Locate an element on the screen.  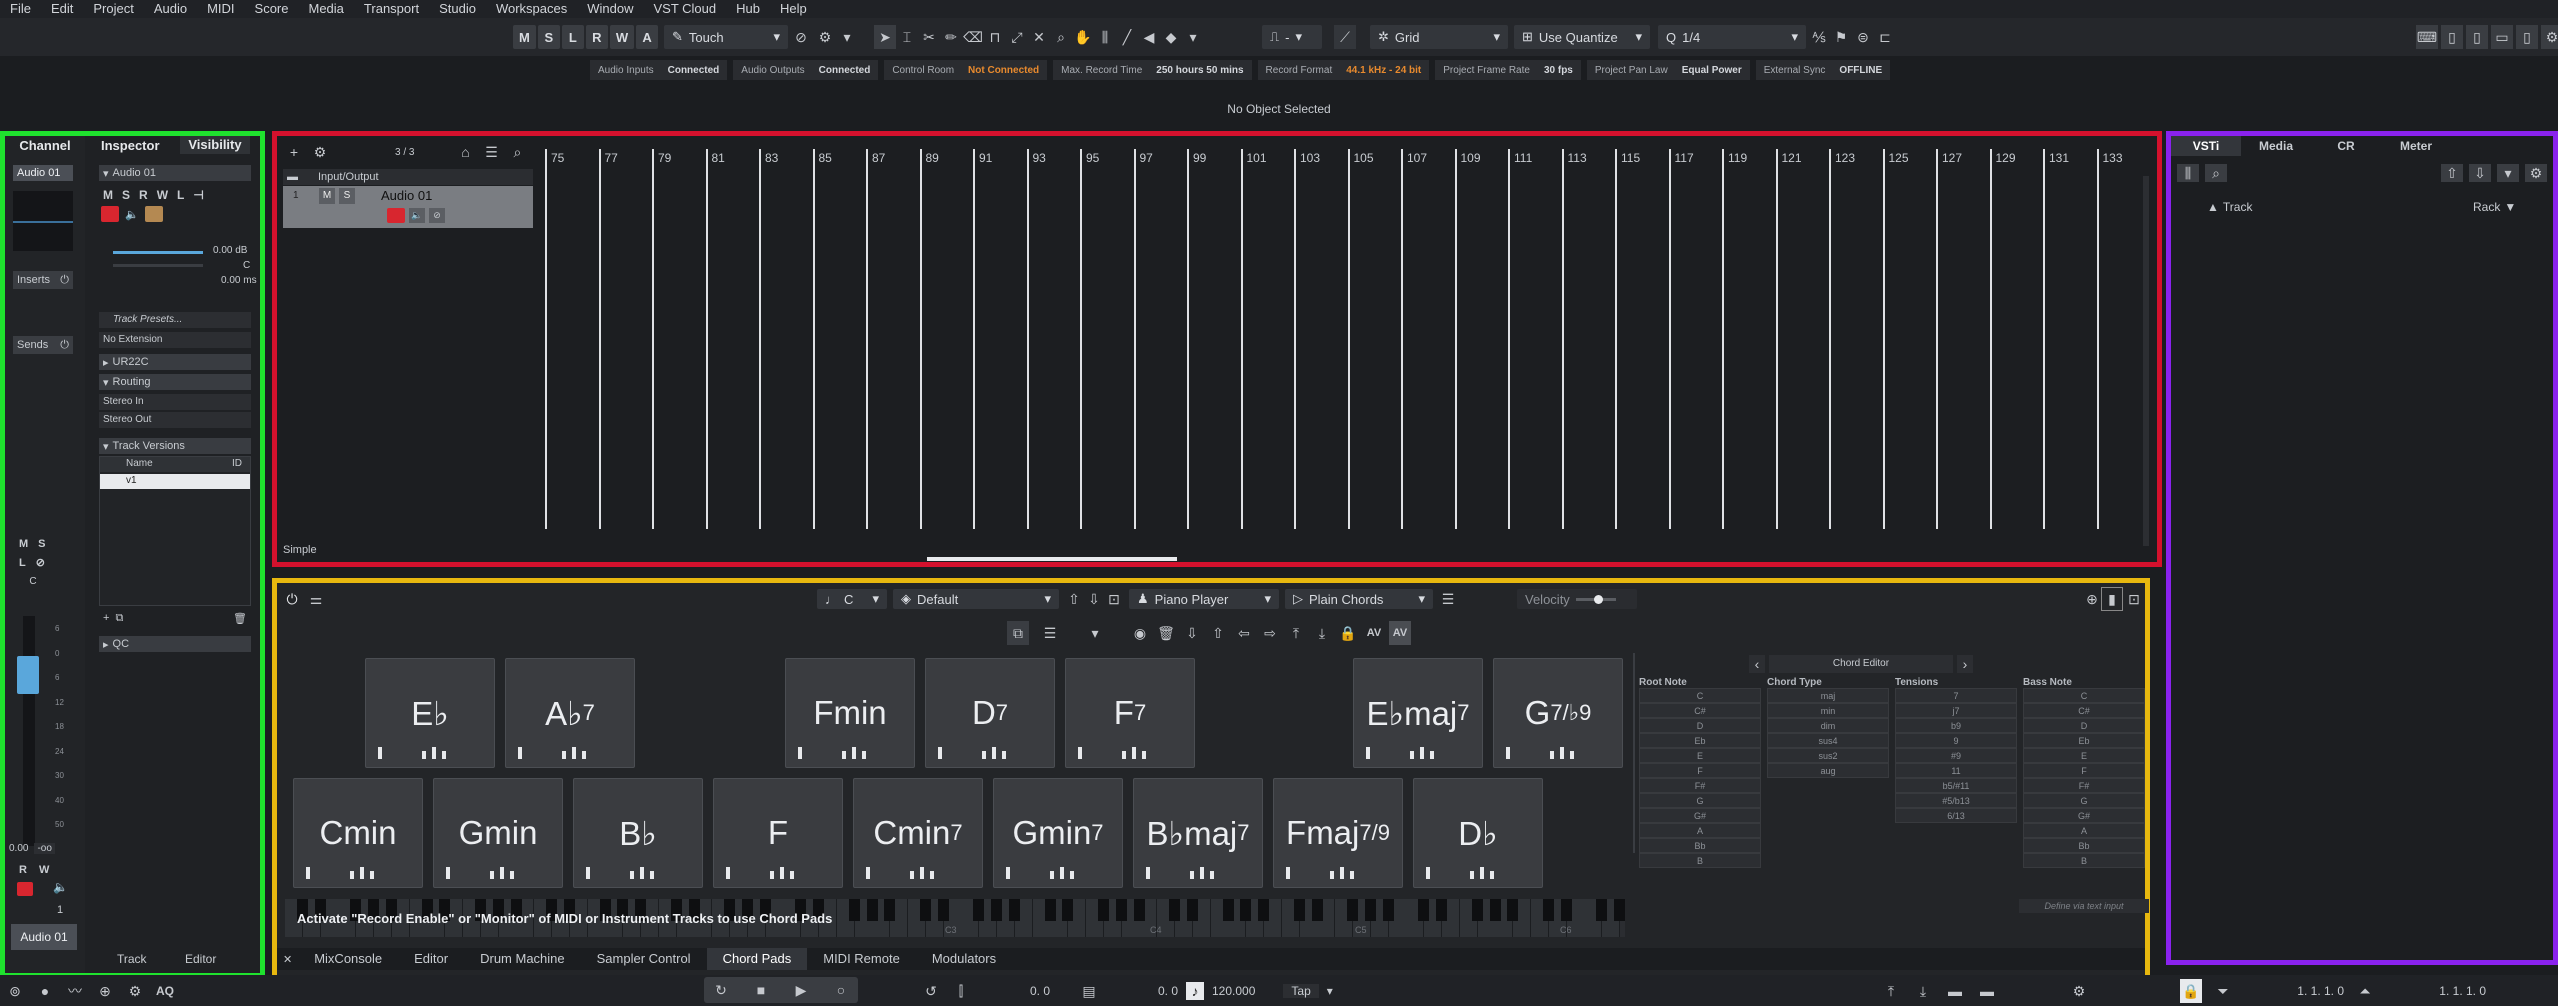
tab-inspector: Inspector is located at coordinates (130, 145).